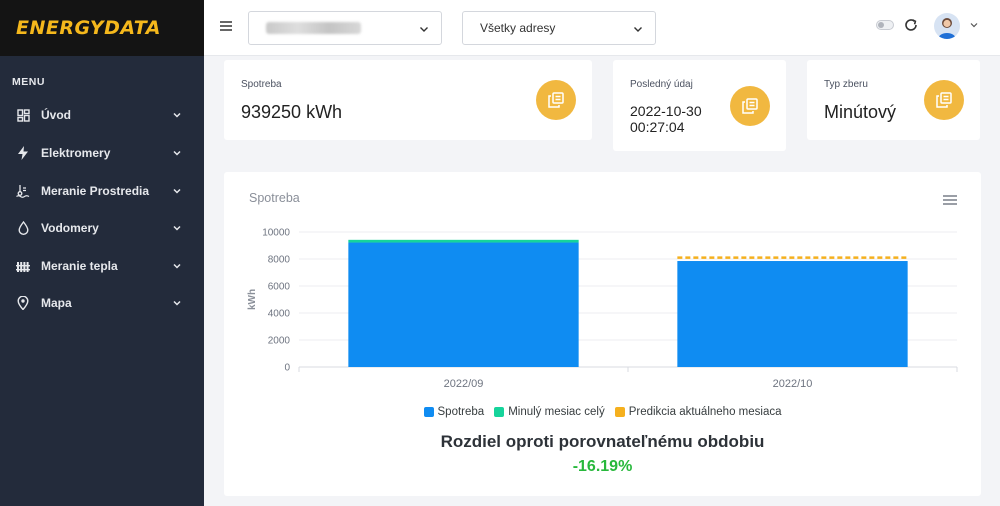 The width and height of the screenshot is (1000, 506). I want to click on legend-label: Spotreba, so click(461, 412).